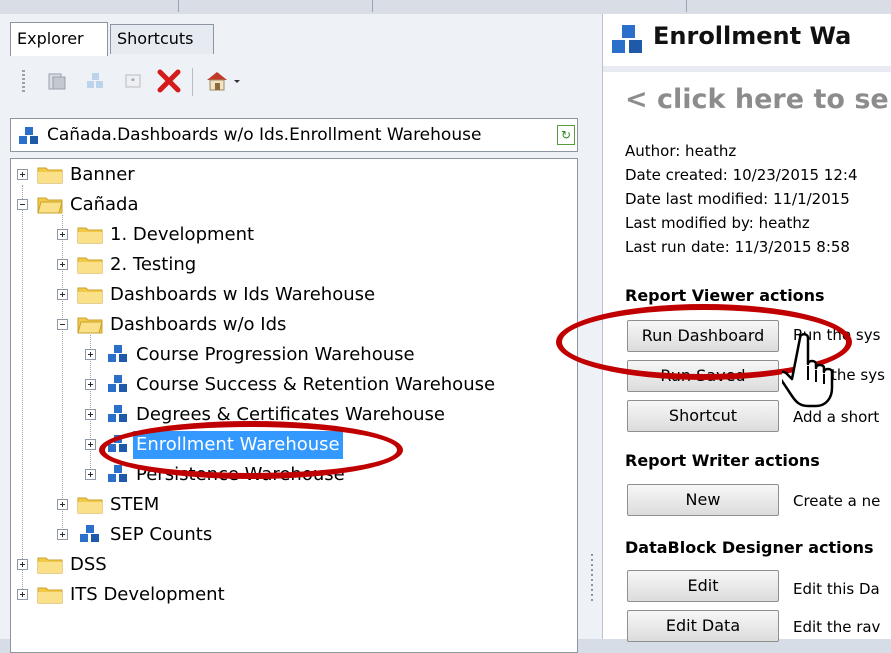 The width and height of the screenshot is (891, 653). Describe the element at coordinates (102, 174) in the screenshot. I see `tree-item-label: Banner` at that location.